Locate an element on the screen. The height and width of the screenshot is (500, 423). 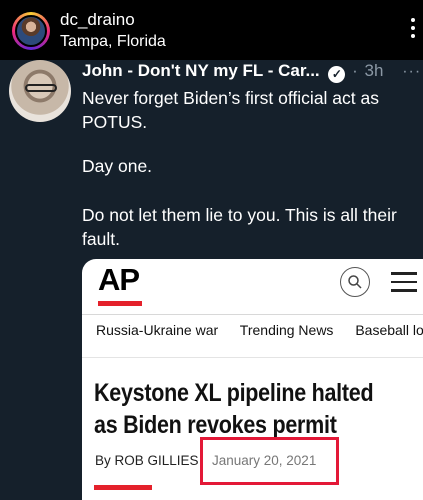
nav-item: Baseball lockout is located at coordinates (389, 330).